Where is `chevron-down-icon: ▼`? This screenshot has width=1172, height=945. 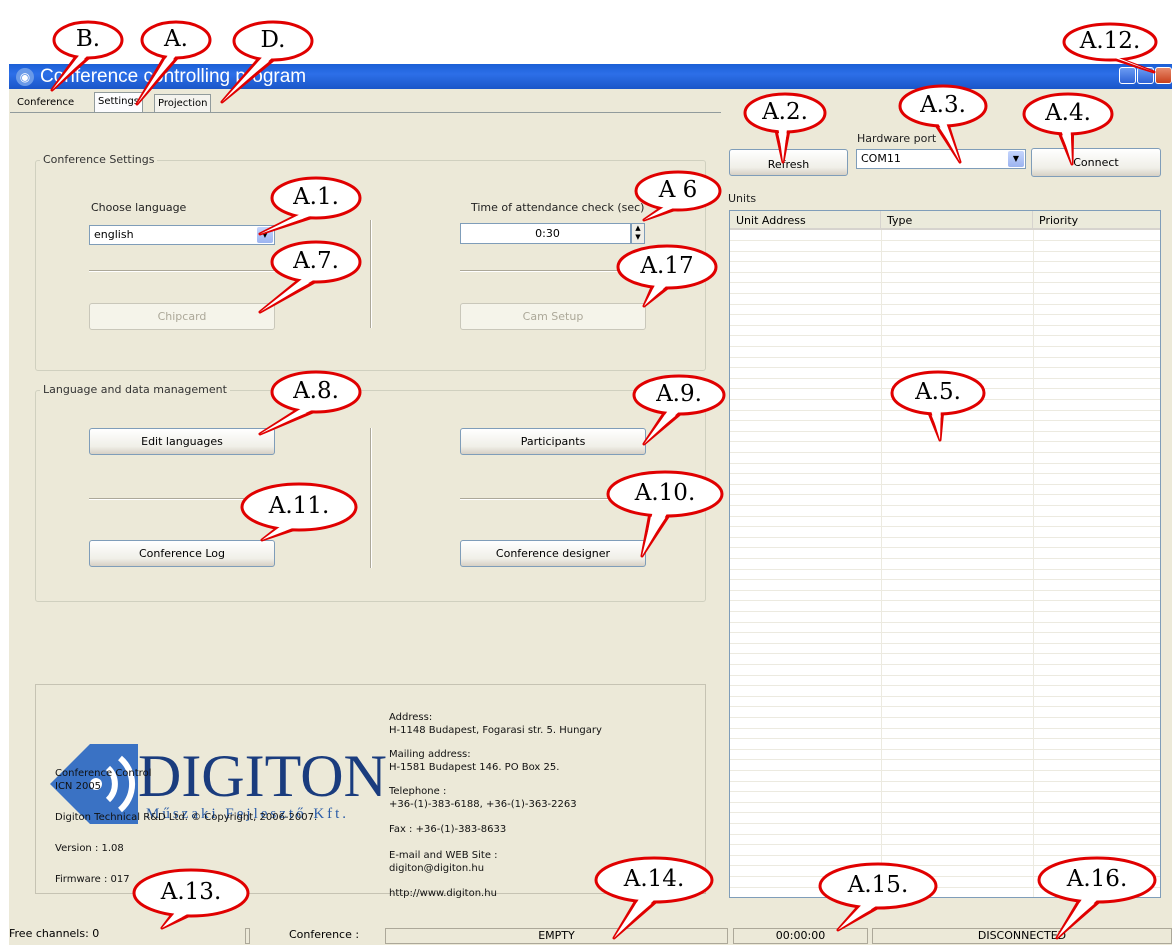
chevron-down-icon: ▼ is located at coordinates (1016, 159).